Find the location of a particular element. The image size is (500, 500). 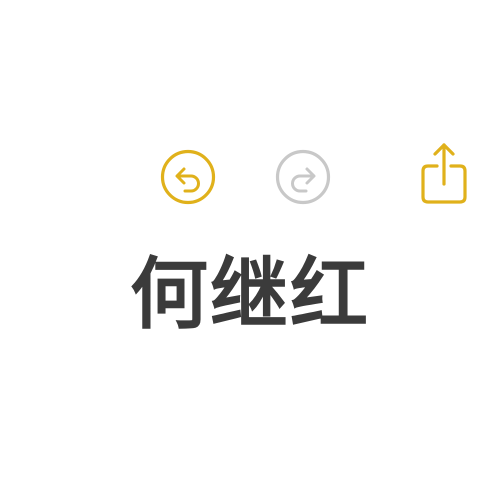

redo-button is located at coordinates (303, 177).